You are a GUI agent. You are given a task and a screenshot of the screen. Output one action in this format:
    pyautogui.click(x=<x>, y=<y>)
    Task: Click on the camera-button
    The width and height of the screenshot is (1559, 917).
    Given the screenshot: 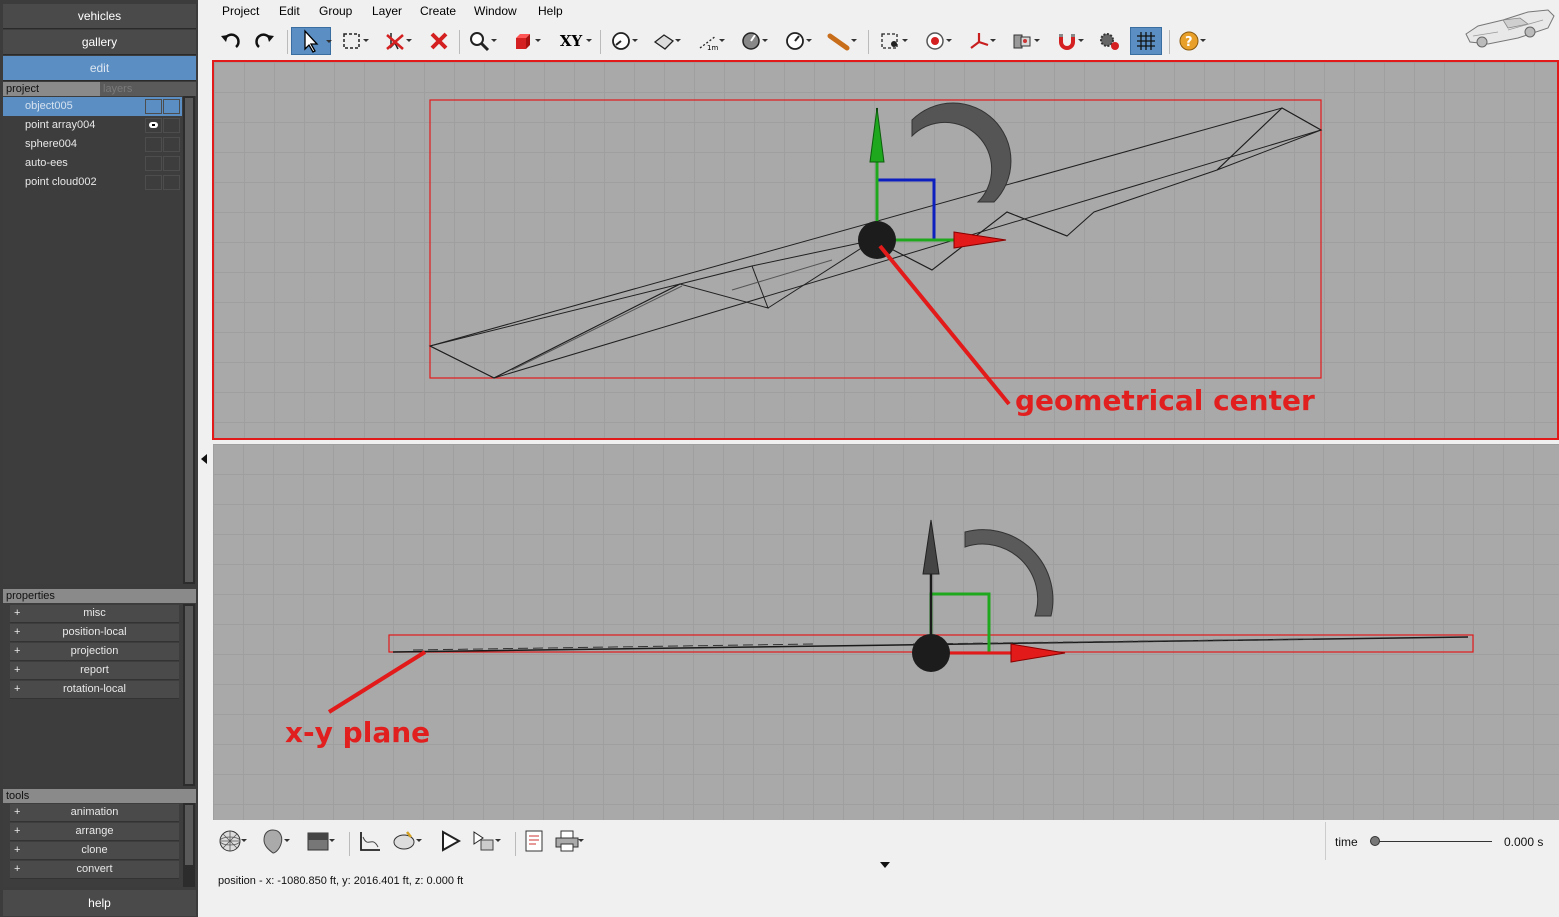 What is the action you would take?
    pyautogui.click(x=406, y=841)
    